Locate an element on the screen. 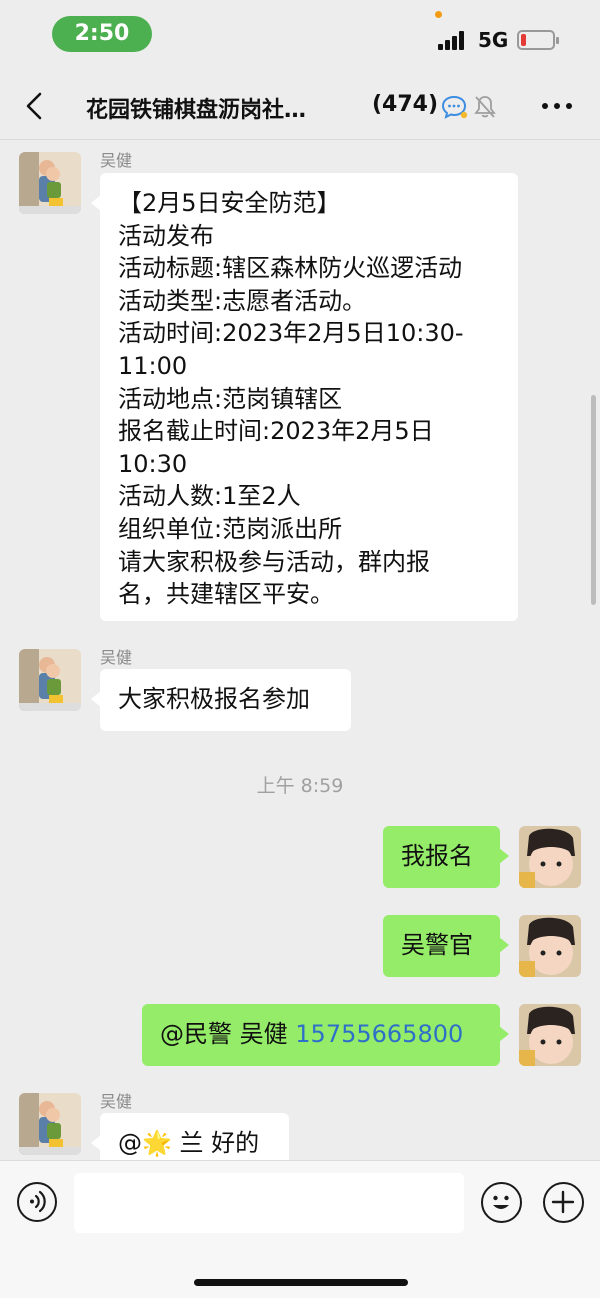 Image resolution: width=600 pixels, height=1298 pixels. message-line: 名，共建辖区平安。 is located at coordinates (226, 594).